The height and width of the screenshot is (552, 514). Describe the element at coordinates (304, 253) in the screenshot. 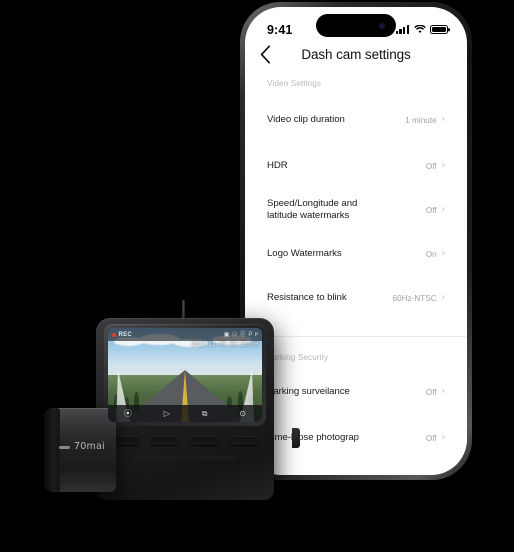

I see `row-label: Logo Watermarks` at that location.